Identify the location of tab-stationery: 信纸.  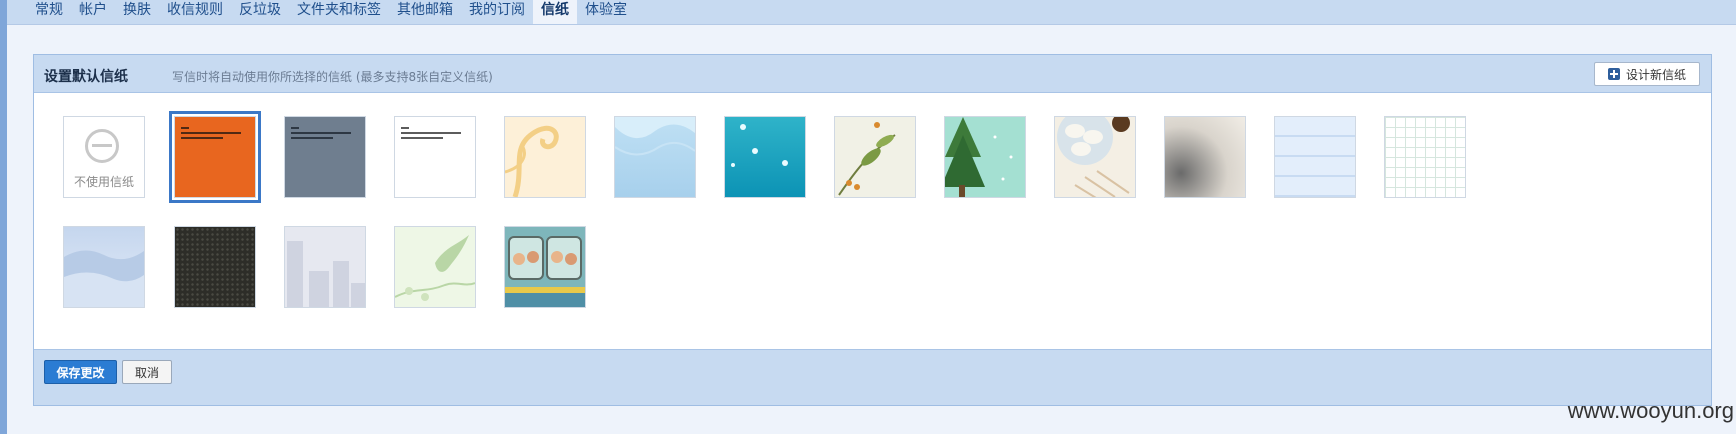
(555, 12).